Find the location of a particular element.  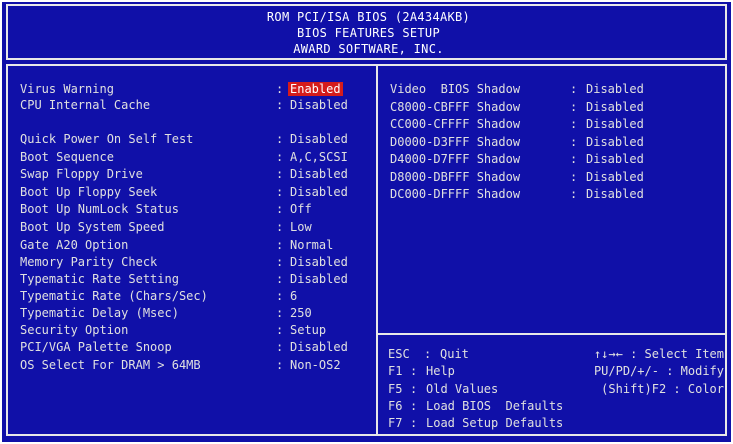

shadow-label: D0000-D3FFF Shadow is located at coordinates (455, 141).